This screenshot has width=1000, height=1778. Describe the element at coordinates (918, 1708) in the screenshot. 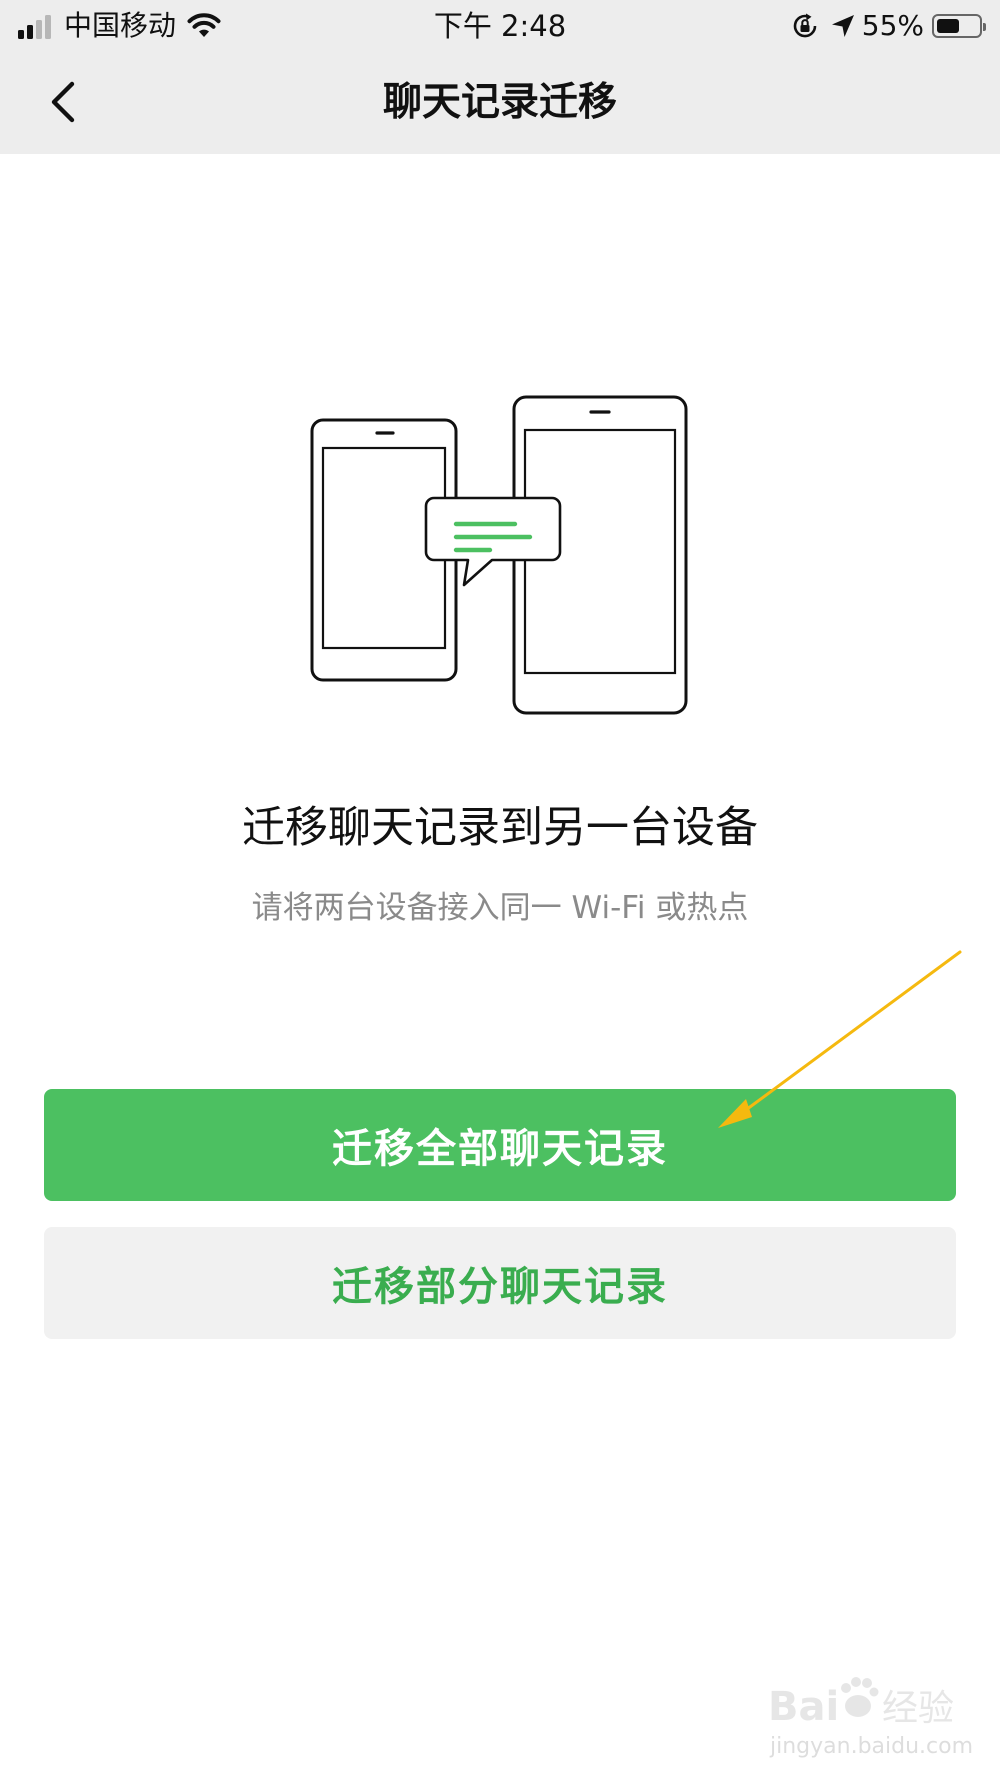

I see `svg-text: 经验` at that location.